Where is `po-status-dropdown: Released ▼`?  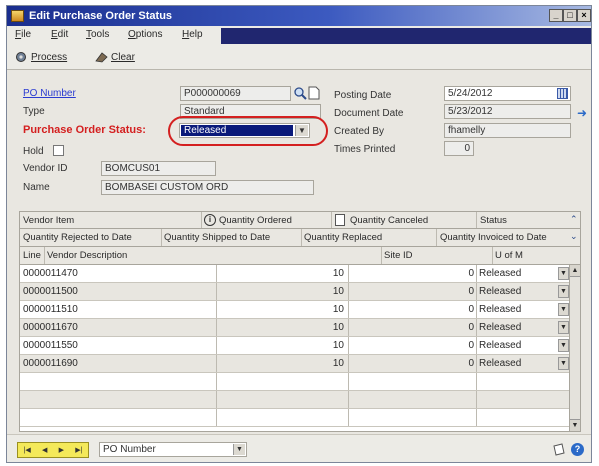
po-status-dropdown: Released ▼ is located at coordinates (244, 130).